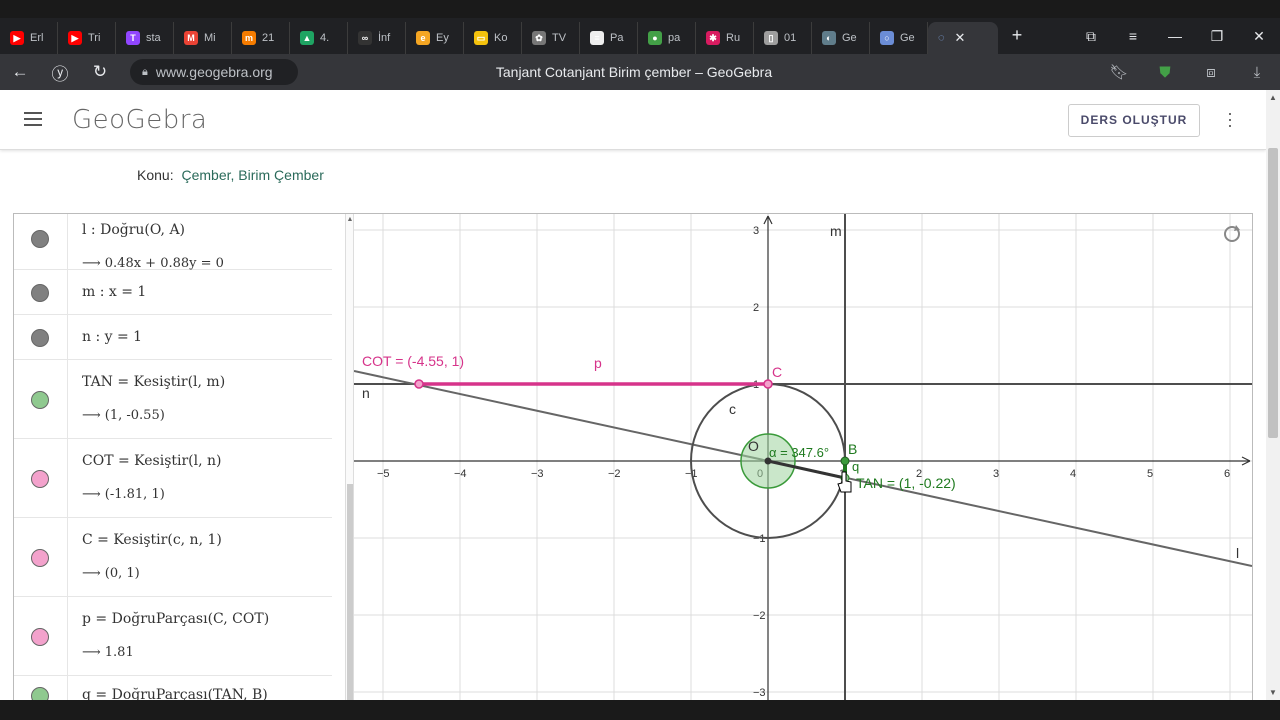 The width and height of the screenshot is (1280, 720). Describe the element at coordinates (845, 461) in the screenshot. I see `point-b` at that location.